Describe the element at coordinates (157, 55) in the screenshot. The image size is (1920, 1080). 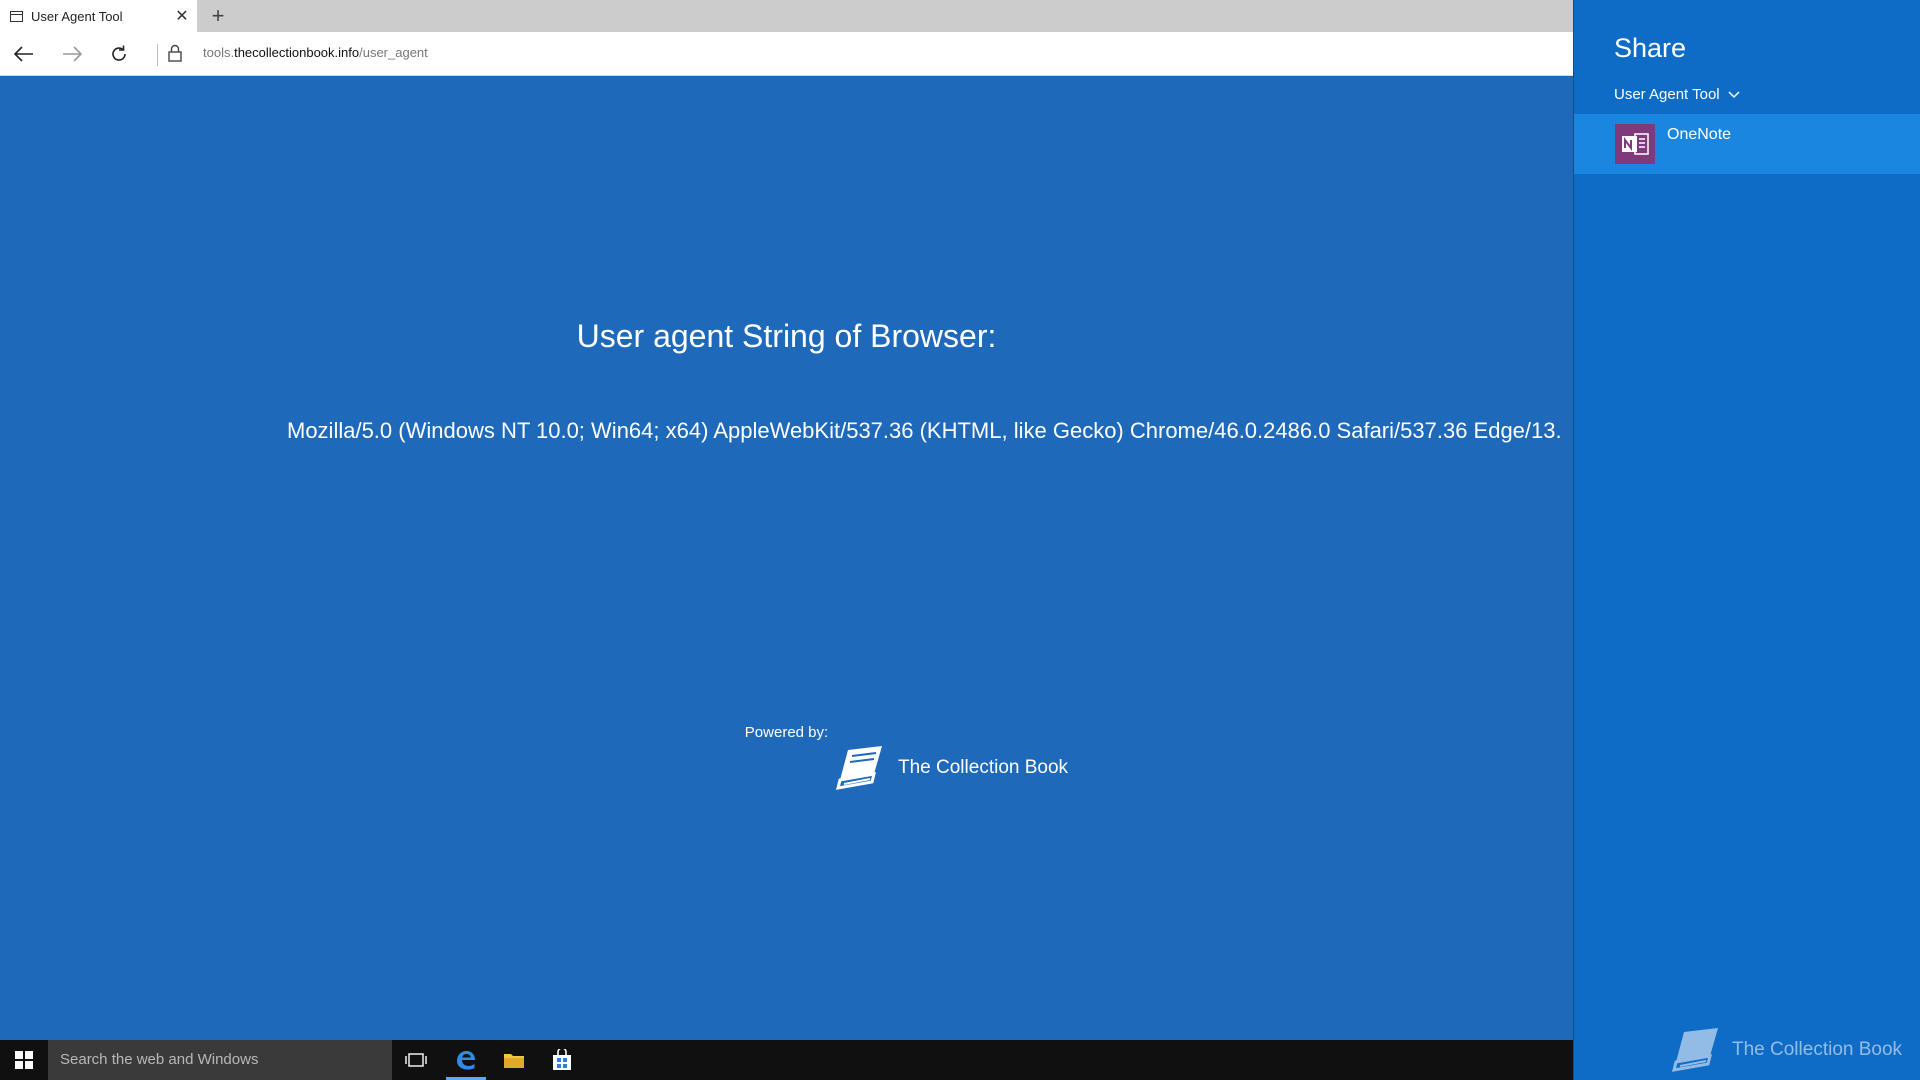
I see `divider` at that location.